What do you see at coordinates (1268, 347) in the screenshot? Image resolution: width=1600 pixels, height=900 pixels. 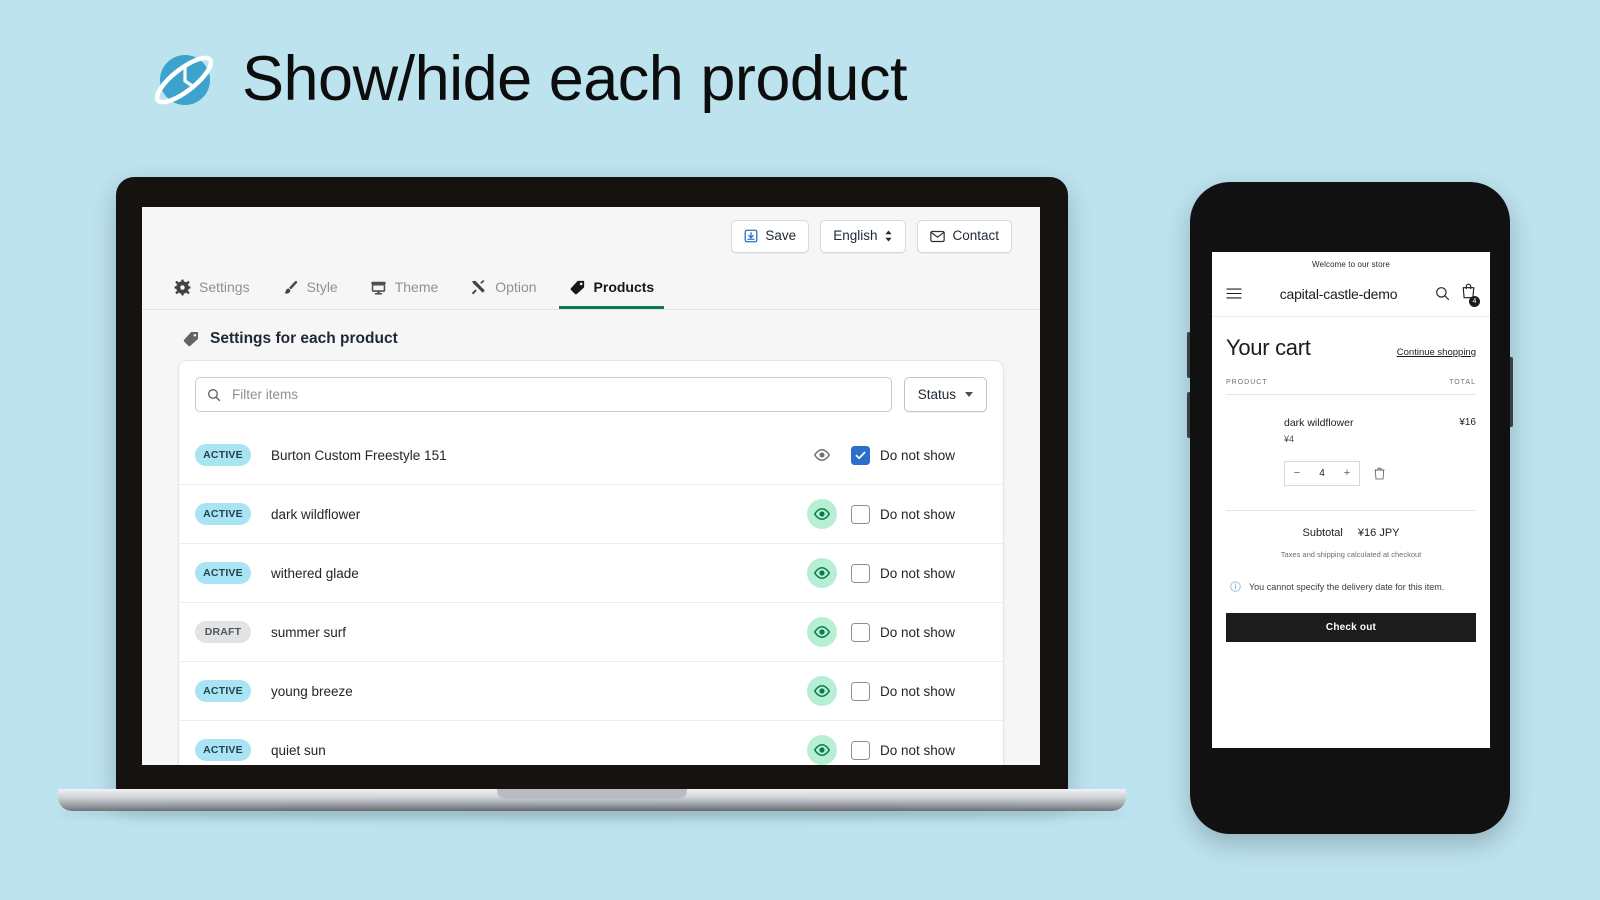 I see `cart-title: Your cart` at bounding box center [1268, 347].